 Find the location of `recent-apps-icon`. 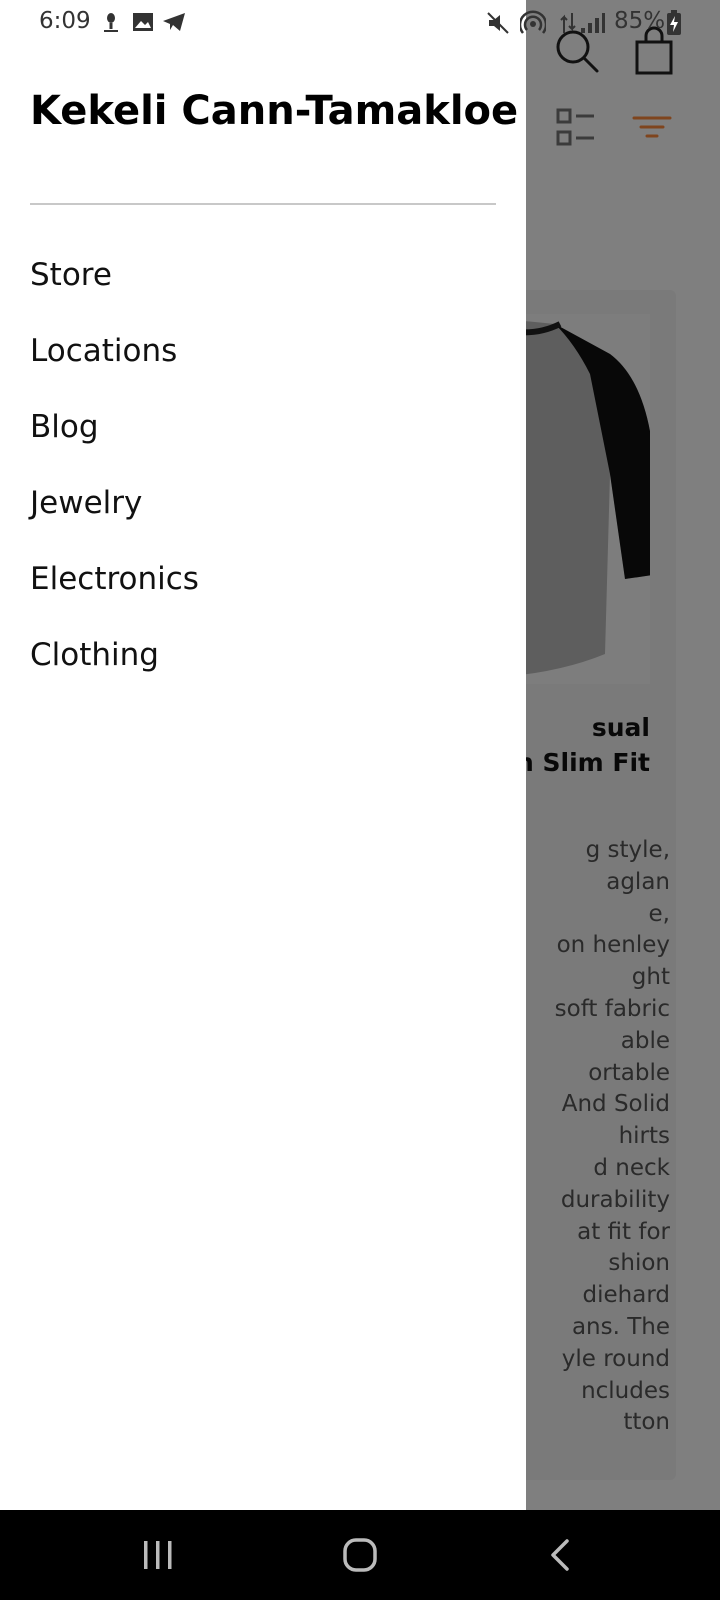

recent-apps-icon is located at coordinates (158, 1555).